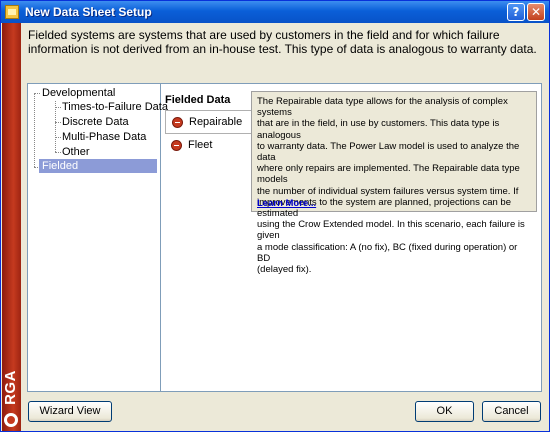  Describe the element at coordinates (12, 12) in the screenshot. I see `data-sheet-icon` at that location.